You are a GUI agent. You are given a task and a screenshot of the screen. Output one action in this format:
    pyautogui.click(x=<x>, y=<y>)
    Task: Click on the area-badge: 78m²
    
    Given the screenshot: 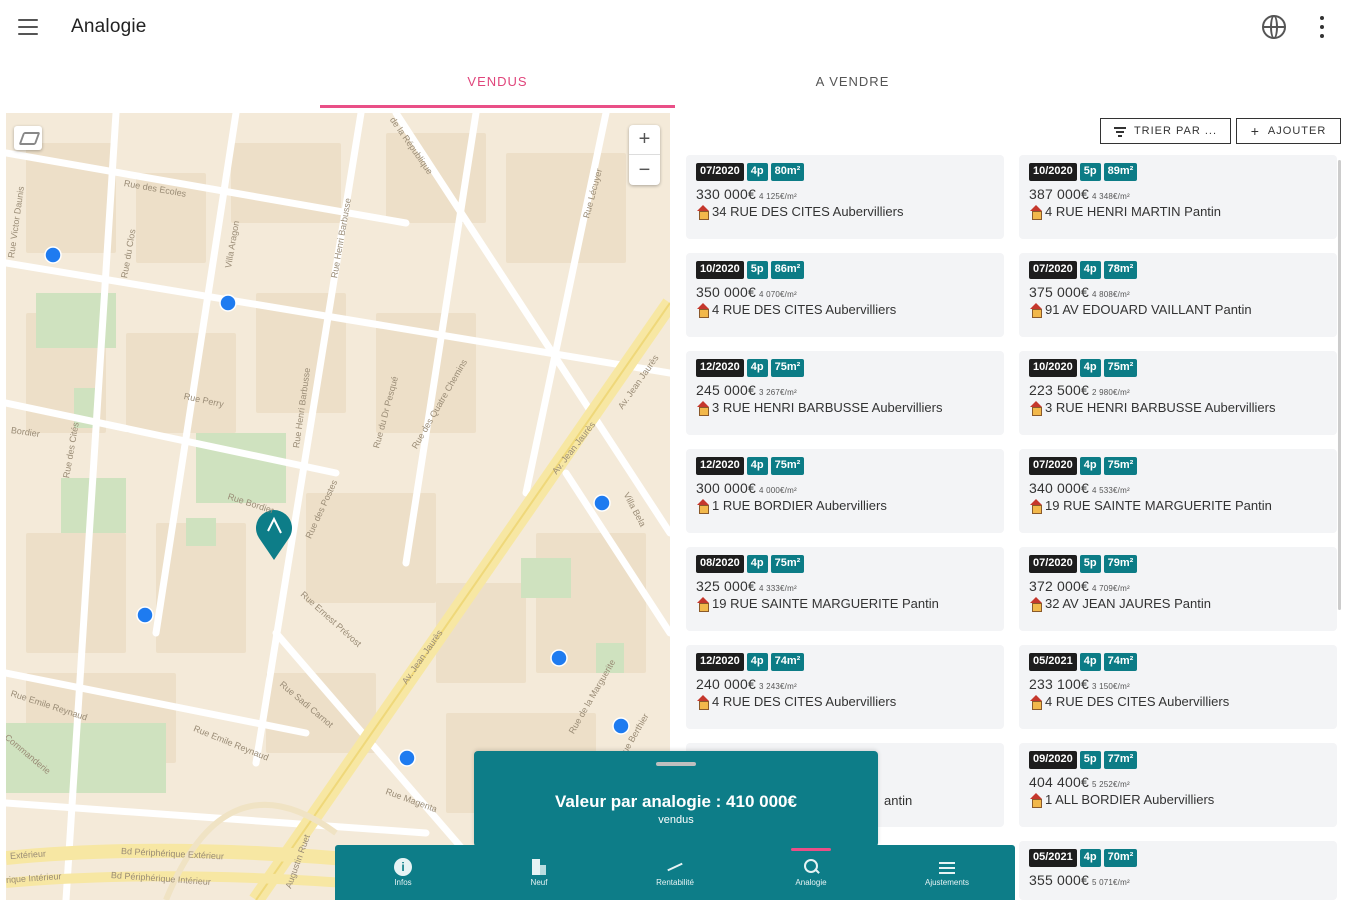 What is the action you would take?
    pyautogui.click(x=1120, y=270)
    